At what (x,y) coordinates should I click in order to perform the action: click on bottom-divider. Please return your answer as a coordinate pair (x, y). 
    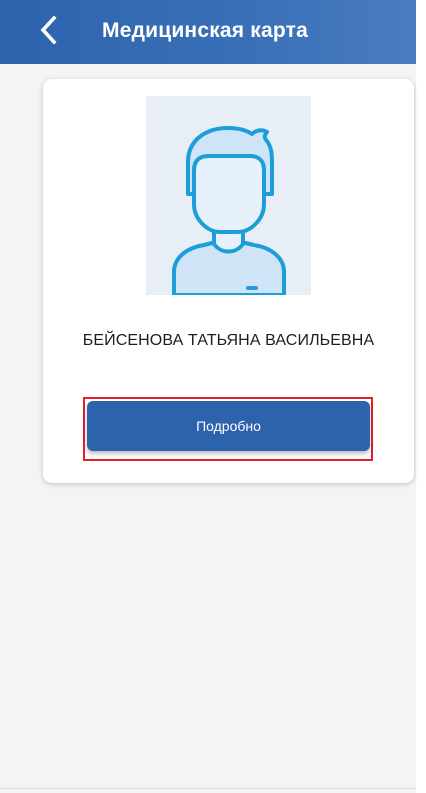
    Looking at the image, I should click on (208, 788).